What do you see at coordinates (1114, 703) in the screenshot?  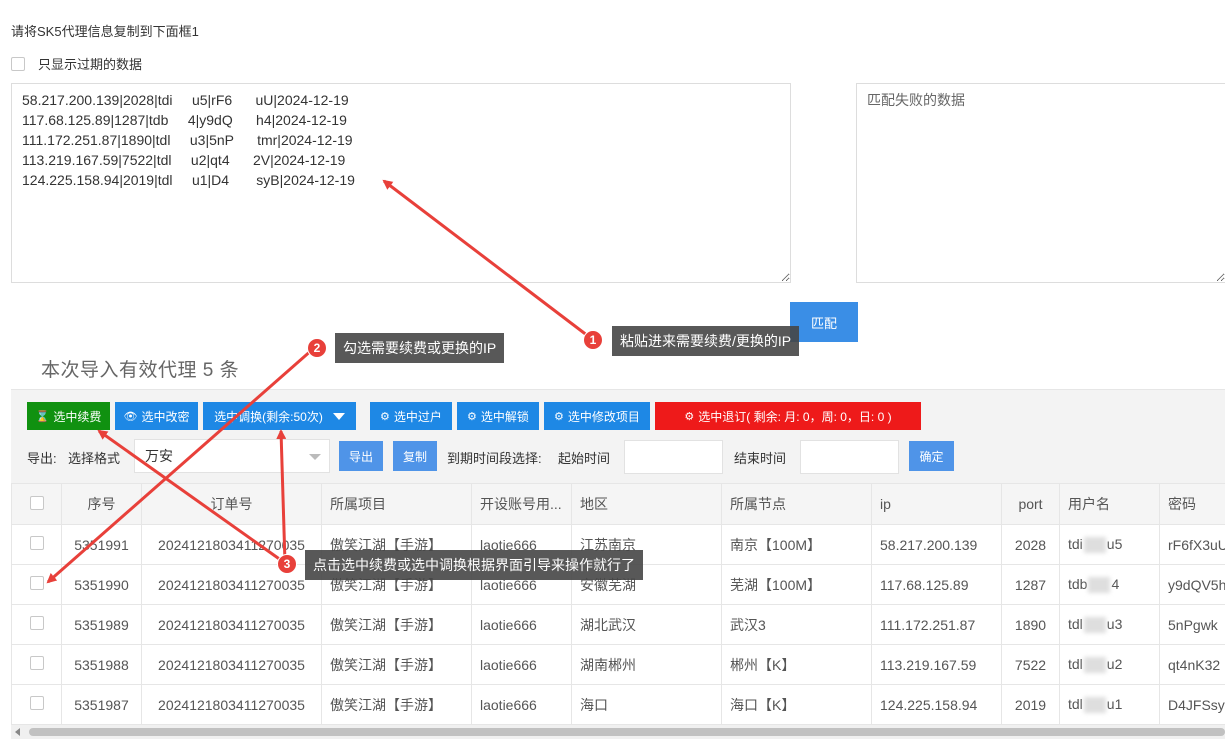 I see `username-suffix: u1` at bounding box center [1114, 703].